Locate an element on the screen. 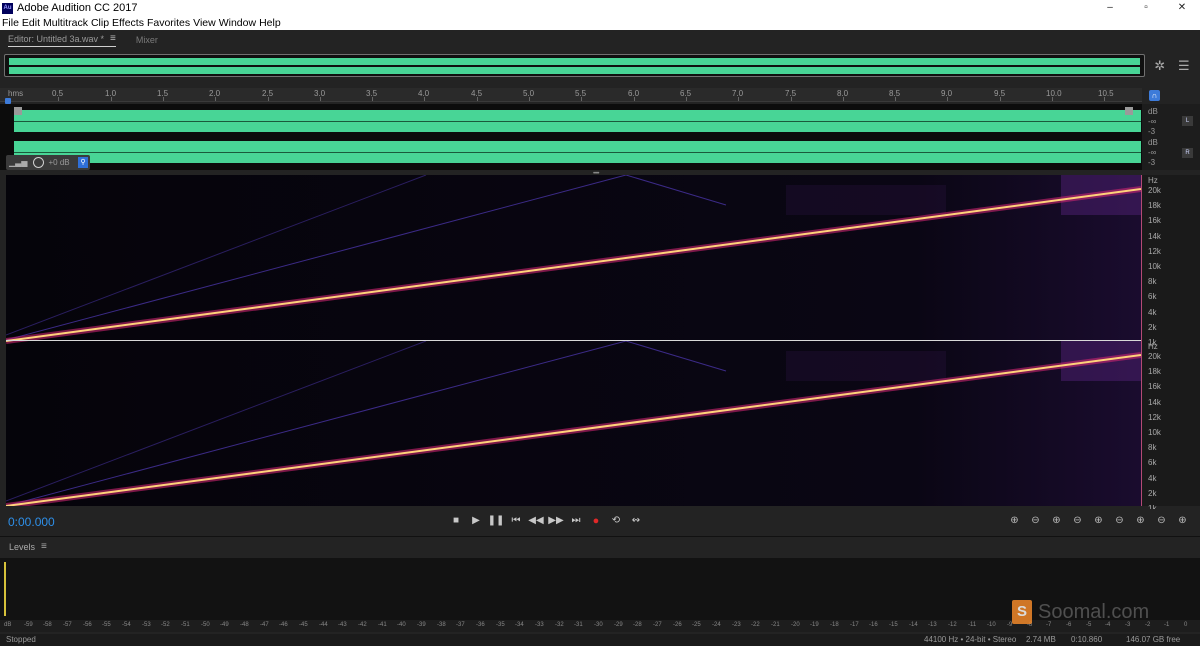  level-scale-label: -40 is located at coordinates (401, 625).